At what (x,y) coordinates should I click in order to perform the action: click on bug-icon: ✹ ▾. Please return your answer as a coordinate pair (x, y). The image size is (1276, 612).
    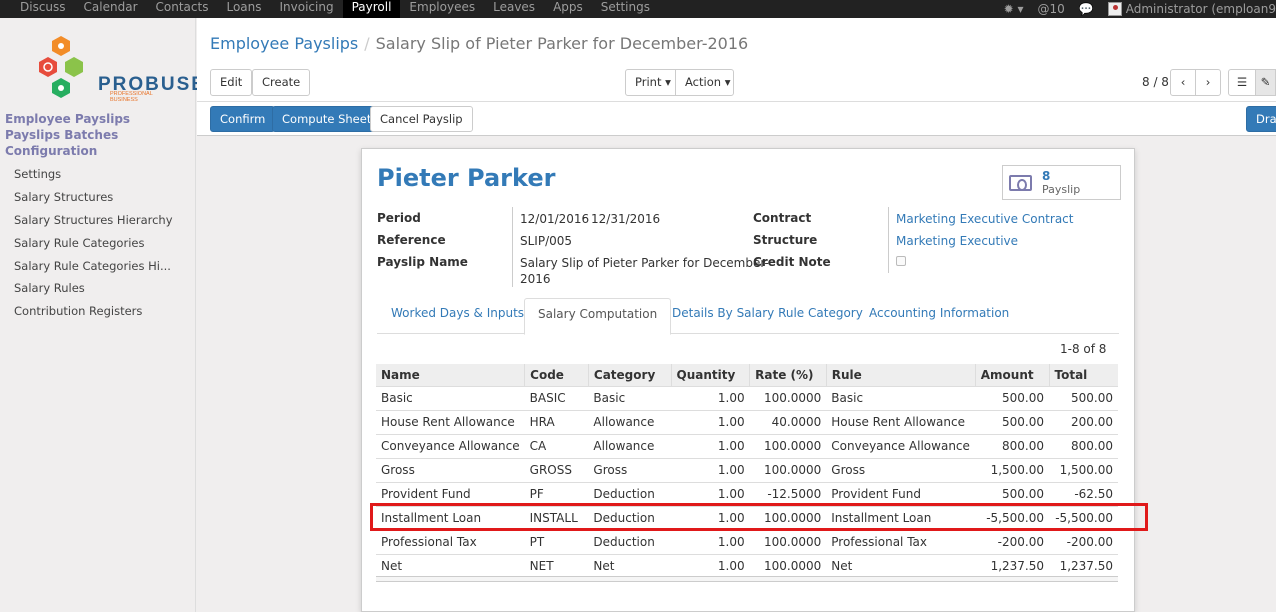
    Looking at the image, I should click on (1014, 9).